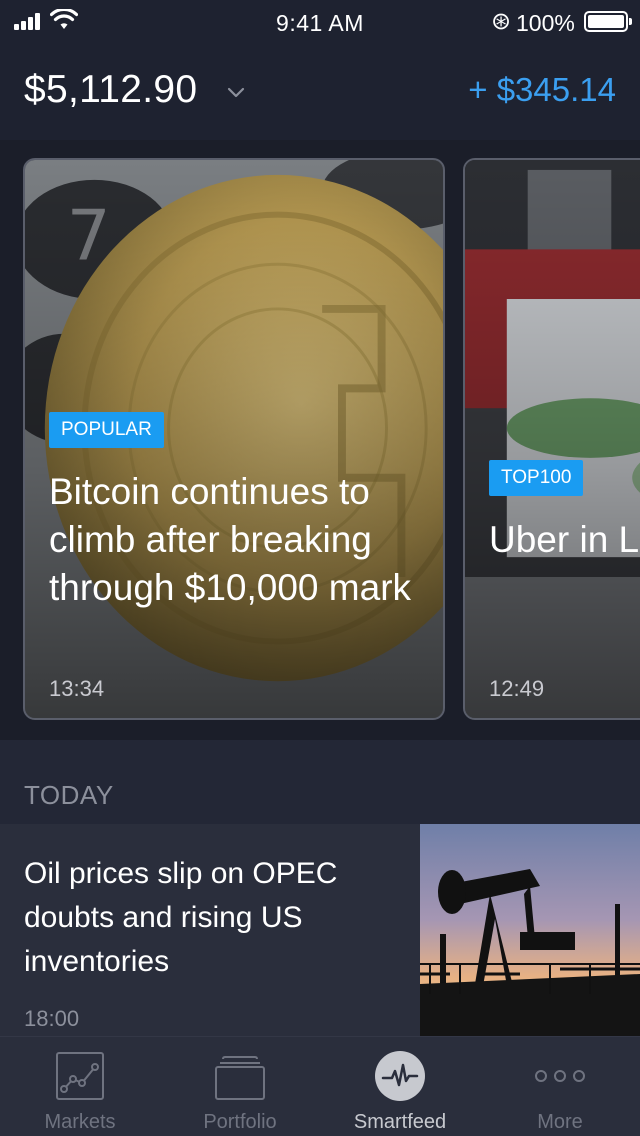  Describe the element at coordinates (501, 21) in the screenshot. I see `bluetooth-icon: ⊛` at that location.